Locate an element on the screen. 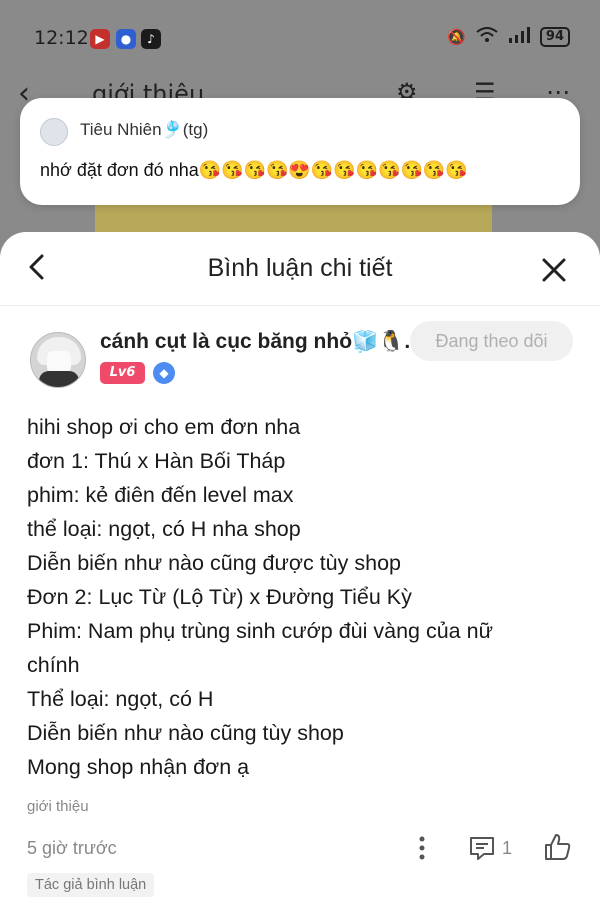  verified-badge-icon: ◆ is located at coordinates (164, 373).